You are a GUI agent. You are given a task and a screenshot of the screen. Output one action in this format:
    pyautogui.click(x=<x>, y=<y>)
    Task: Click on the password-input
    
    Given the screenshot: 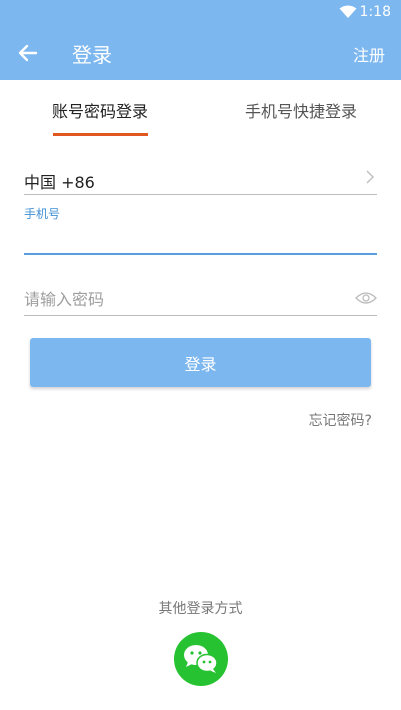 What is the action you would take?
    pyautogui.click(x=184, y=299)
    